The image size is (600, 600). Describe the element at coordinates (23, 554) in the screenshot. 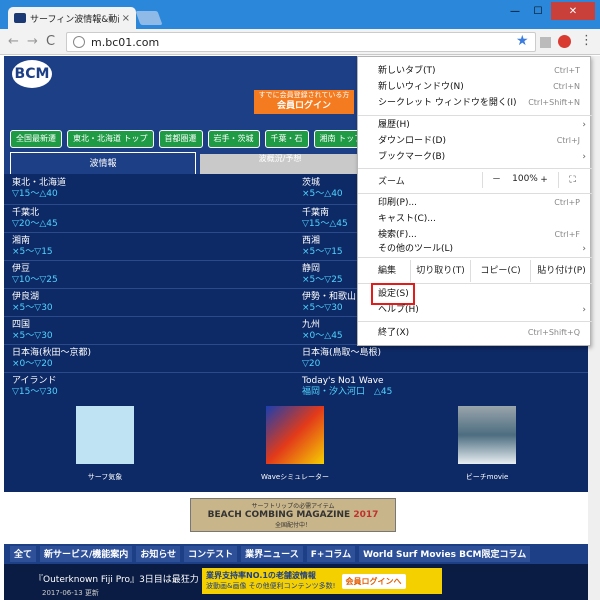

I see `category-item: 全て` at that location.